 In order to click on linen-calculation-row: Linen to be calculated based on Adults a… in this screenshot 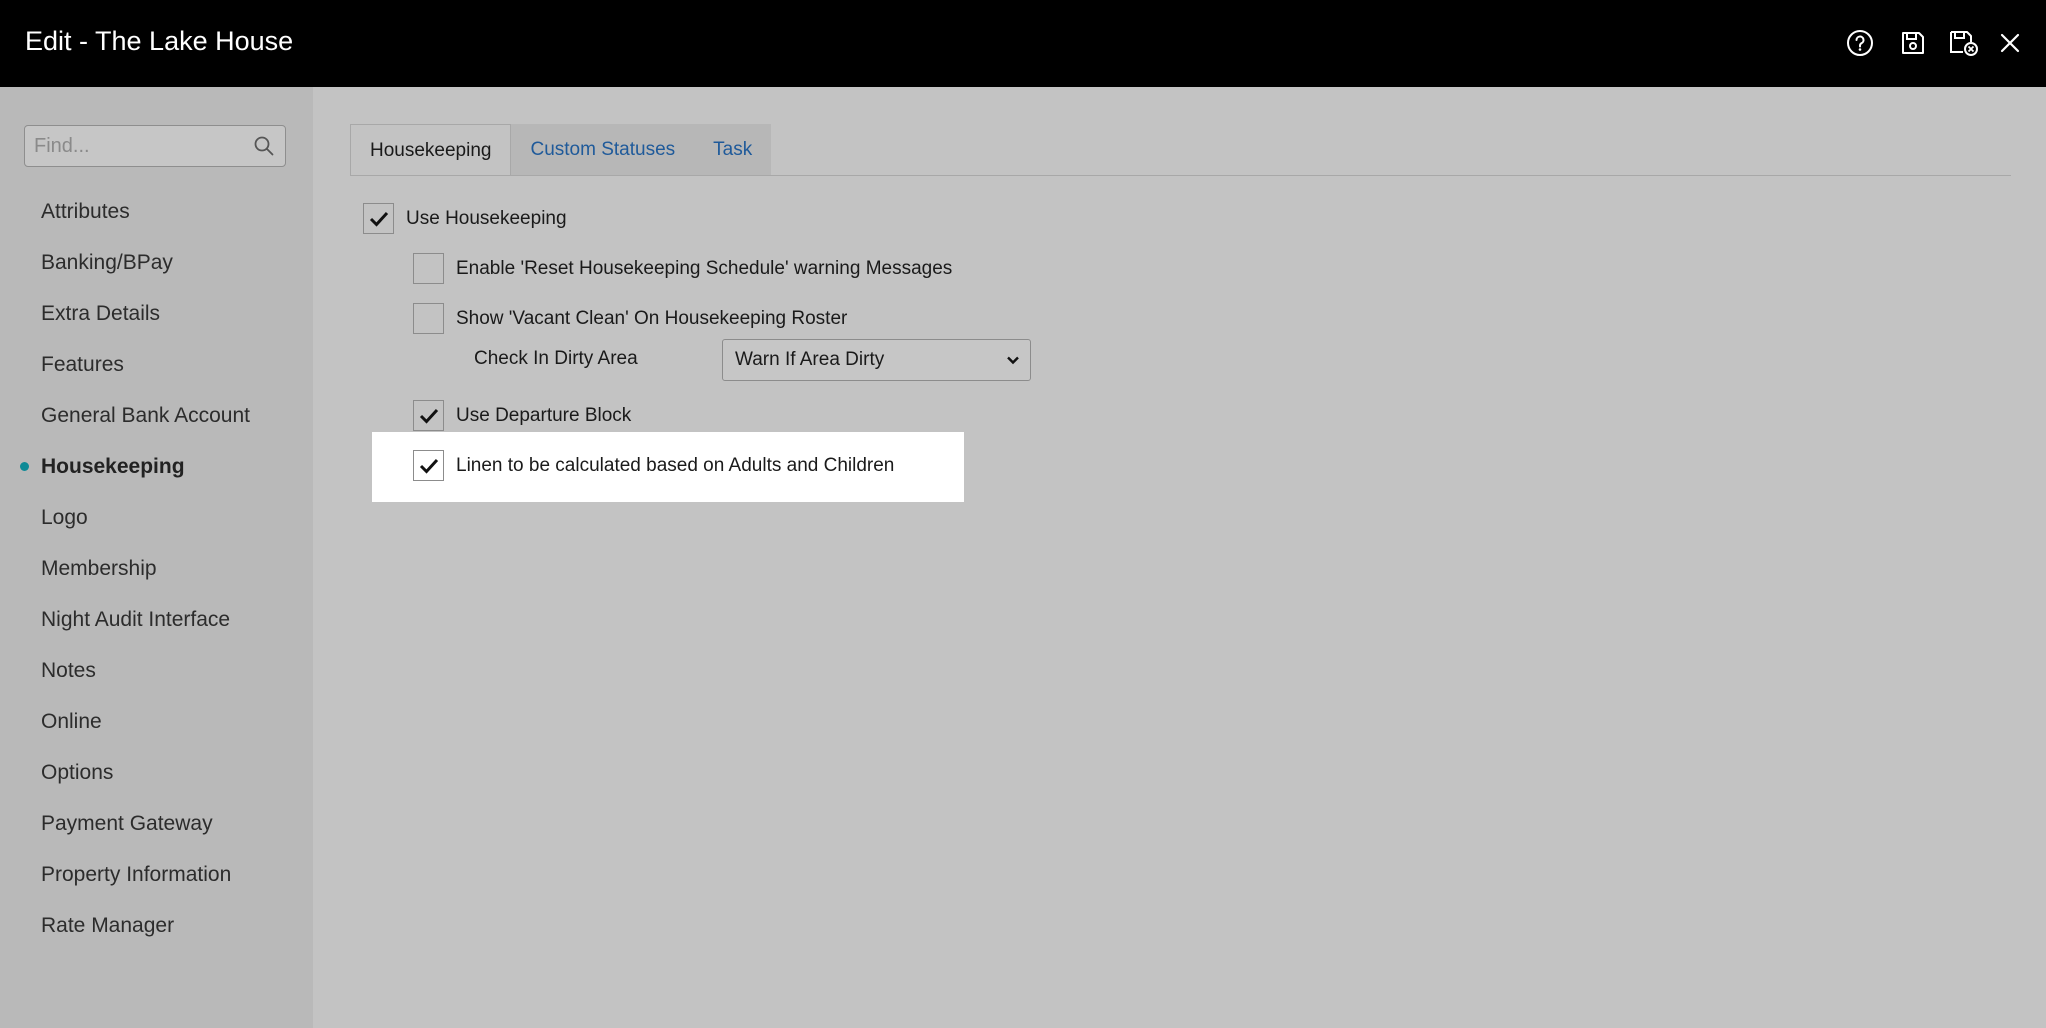, I will do `click(653, 465)`.